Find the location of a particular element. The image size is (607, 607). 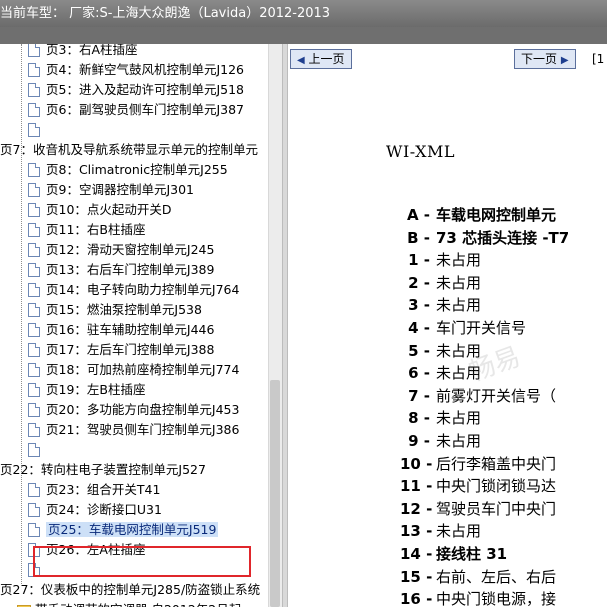

tree-item-label: 页22：转向柱电子装置控制单元J527 is located at coordinates (103, 469).